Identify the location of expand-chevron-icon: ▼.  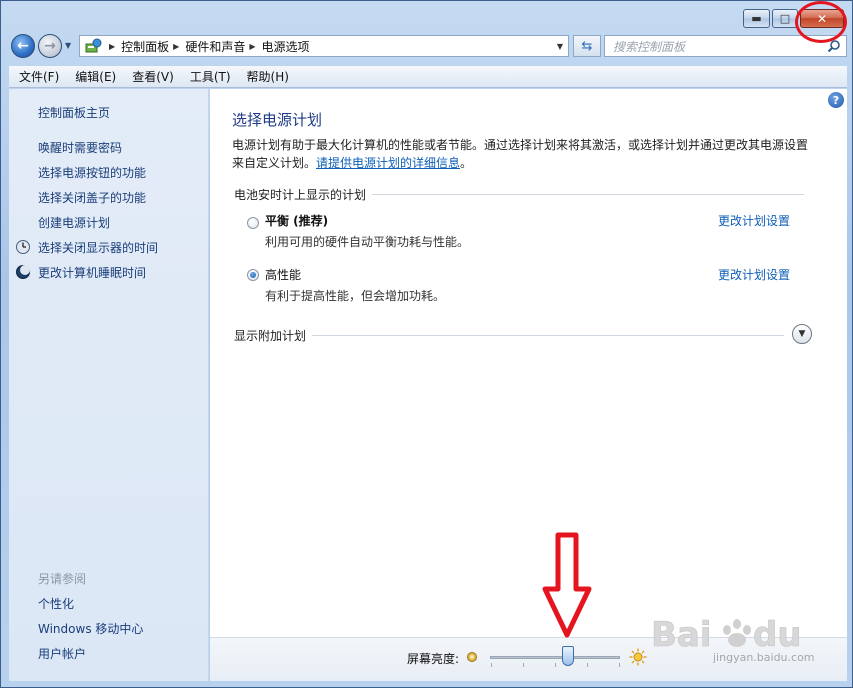
(802, 334).